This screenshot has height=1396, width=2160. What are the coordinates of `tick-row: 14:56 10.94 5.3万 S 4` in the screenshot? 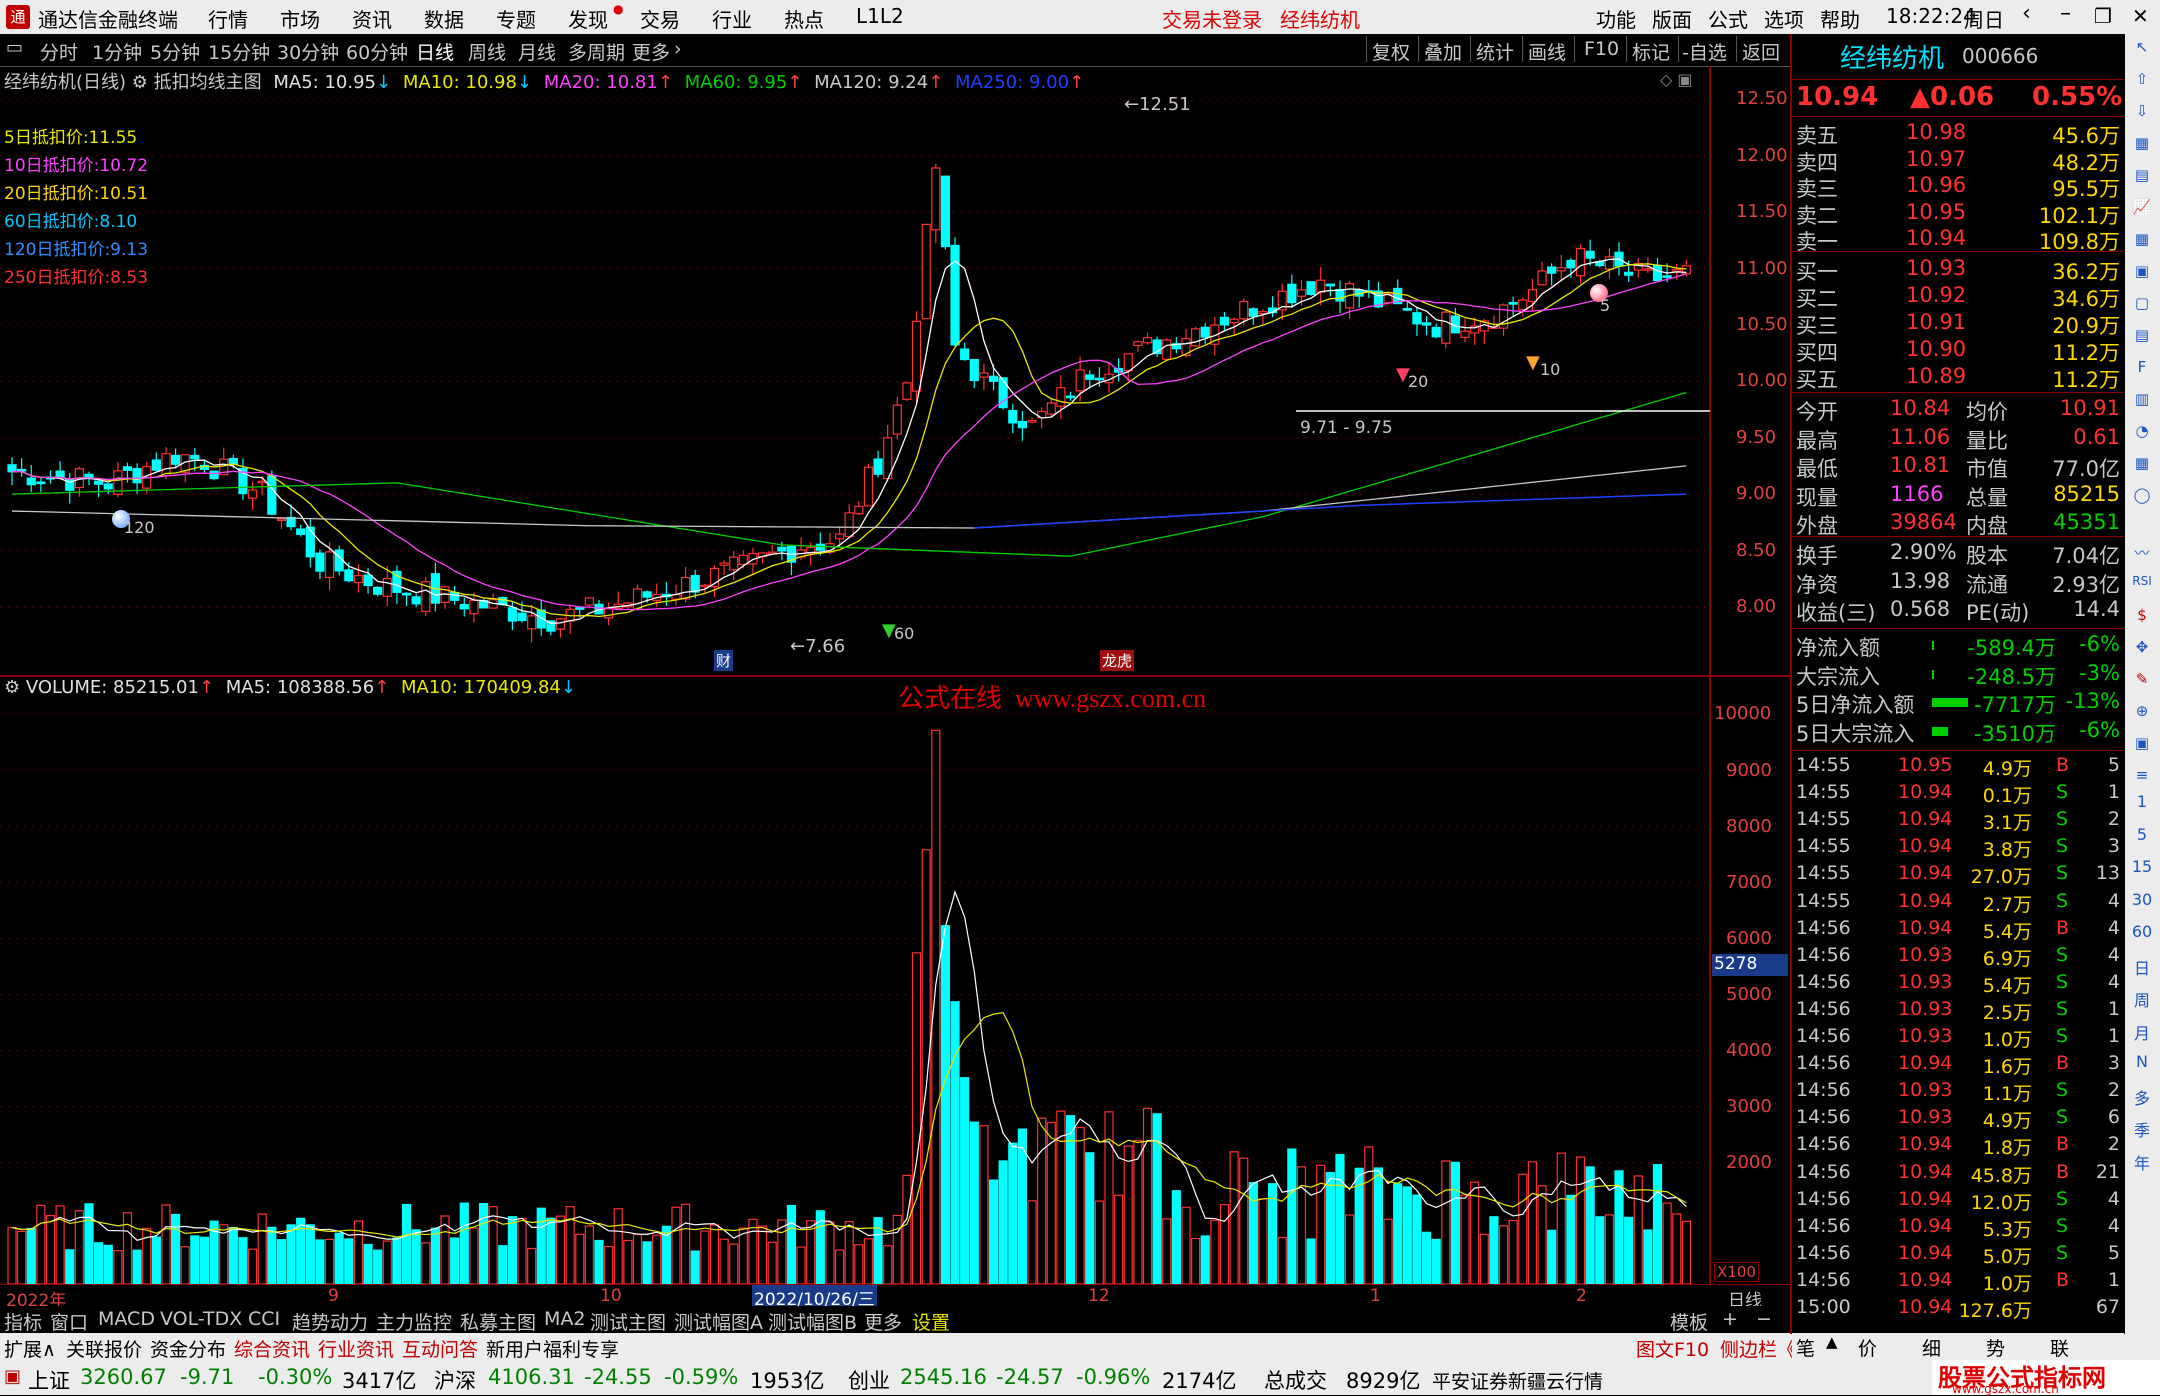 It's located at (1958, 1228).